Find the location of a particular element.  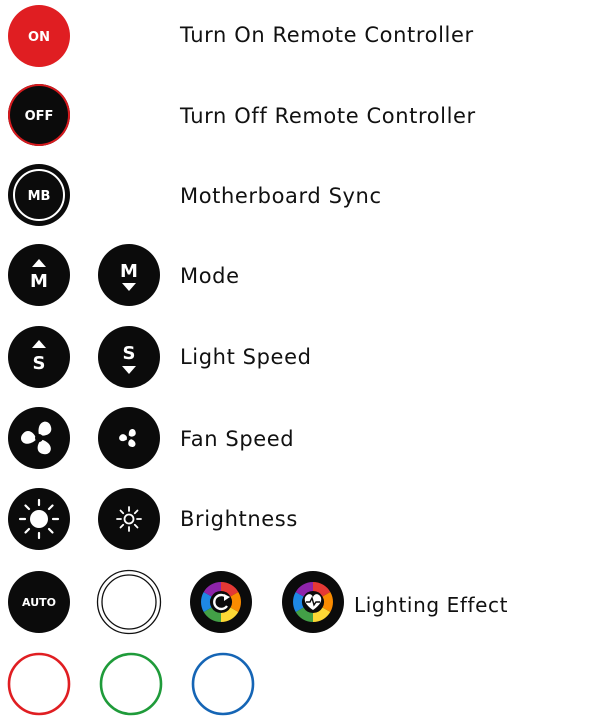

lighting-effect-label: Lighting Effect is located at coordinates (431, 605).